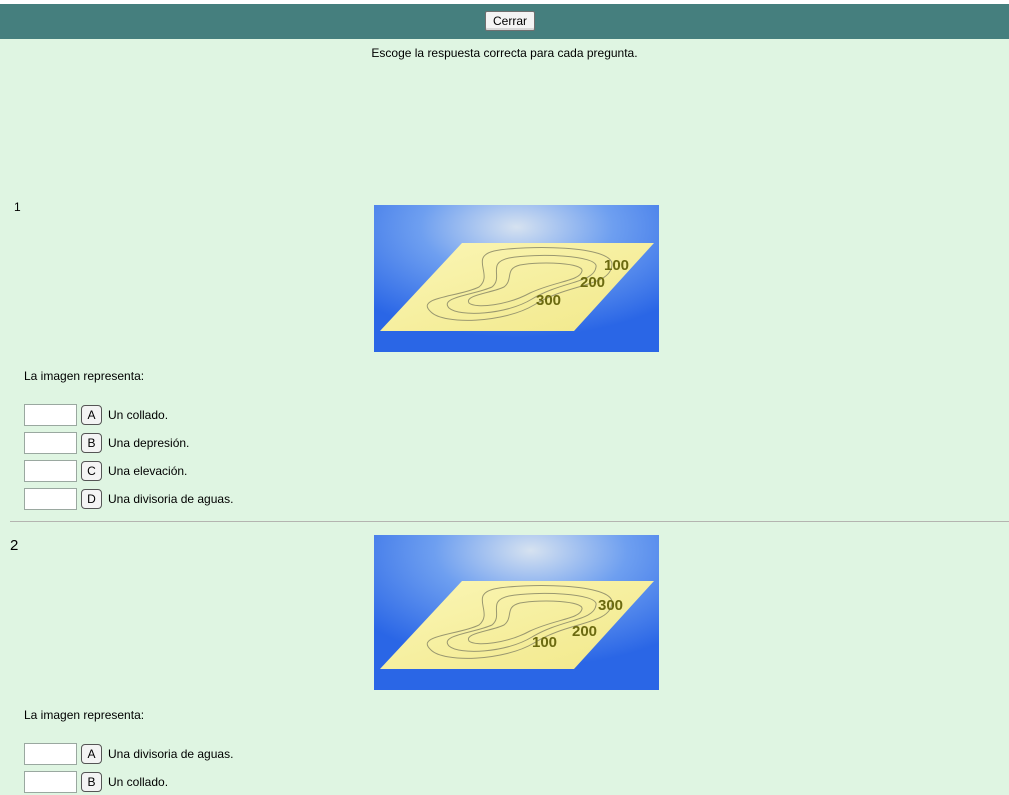 Image resolution: width=1009 pixels, height=795 pixels. I want to click on question-number: 2, so click(14, 545).